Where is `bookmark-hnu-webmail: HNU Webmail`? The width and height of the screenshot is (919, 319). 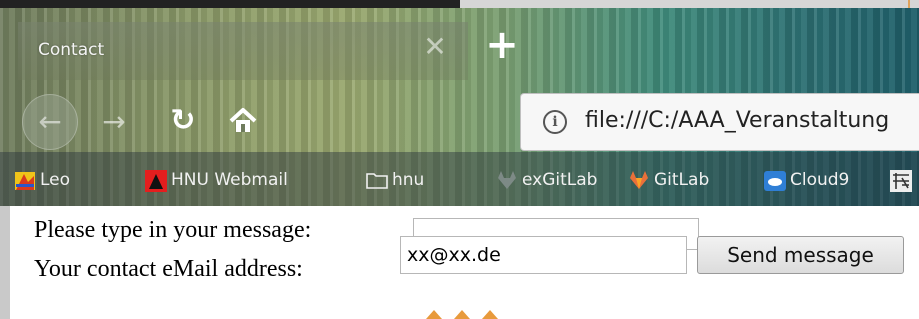
bookmark-hnu-webmail: HNU Webmail is located at coordinates (216, 180).